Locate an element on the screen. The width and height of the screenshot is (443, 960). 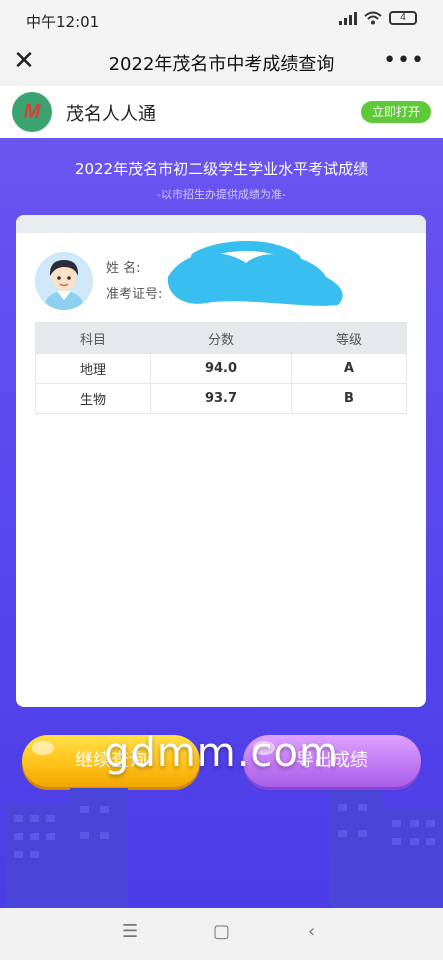
system-nav-bar: ☰ ▢ ‹ is located at coordinates (221, 934).